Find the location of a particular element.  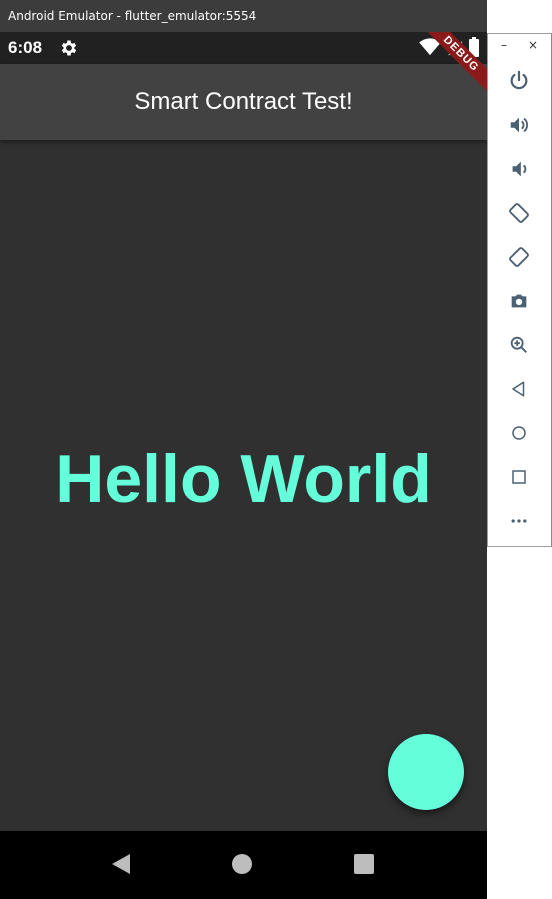

minimize-button: – is located at coordinates (504, 45).